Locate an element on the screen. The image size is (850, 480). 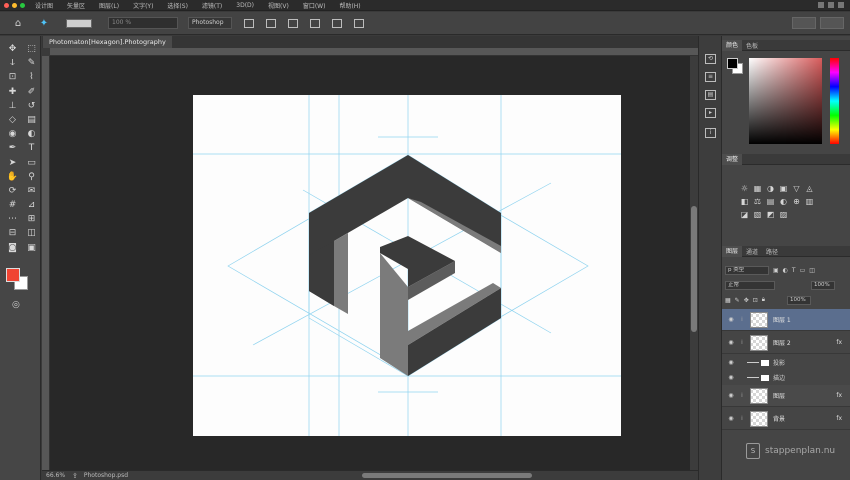
color-picker-field is located at coordinates (785, 101).